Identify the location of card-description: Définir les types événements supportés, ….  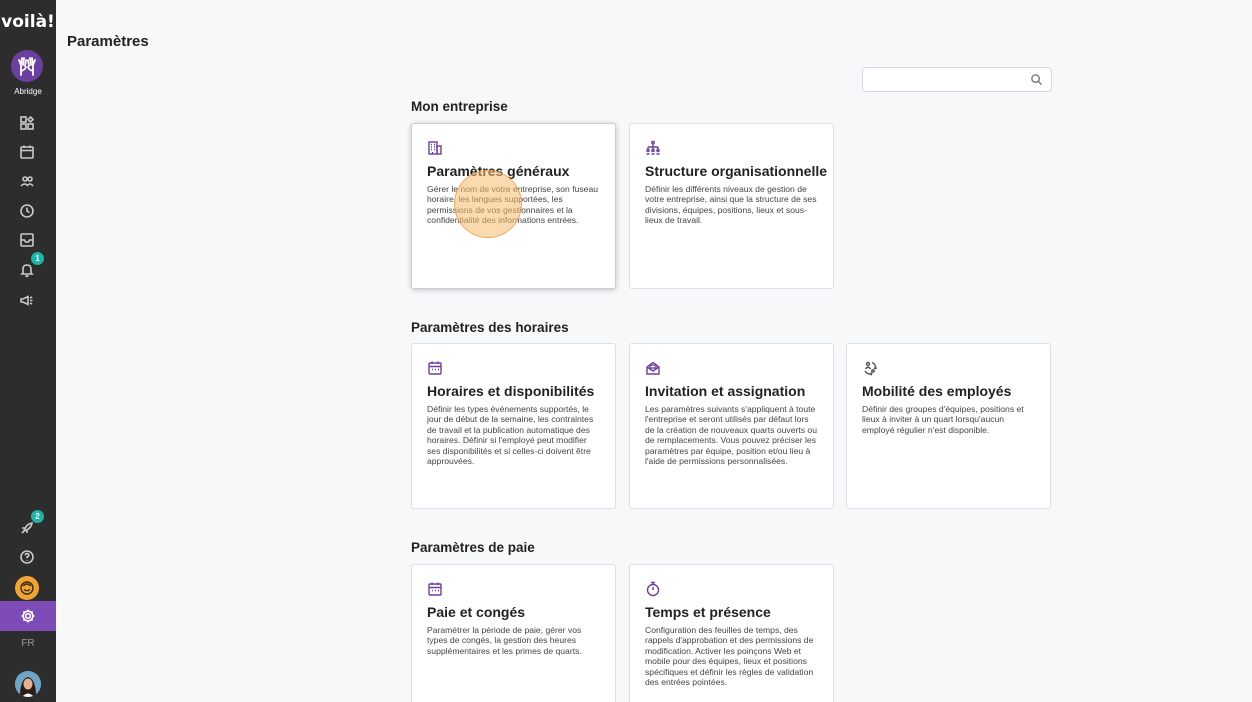
(510, 435).